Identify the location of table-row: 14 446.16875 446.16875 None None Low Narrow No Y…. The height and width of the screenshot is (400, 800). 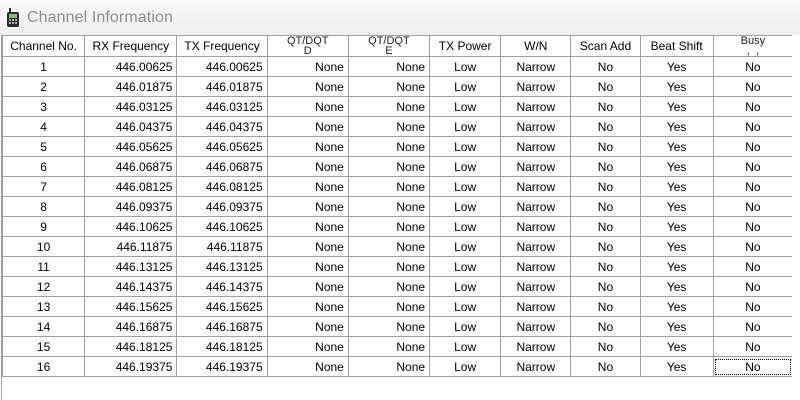
(398, 326).